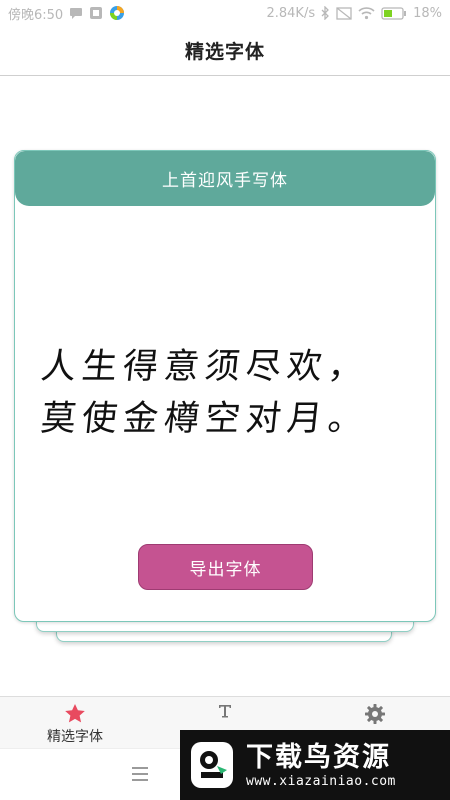  Describe the element at coordinates (354, 13) in the screenshot. I see `status-bar-right: 2.84K/s 18%` at that location.